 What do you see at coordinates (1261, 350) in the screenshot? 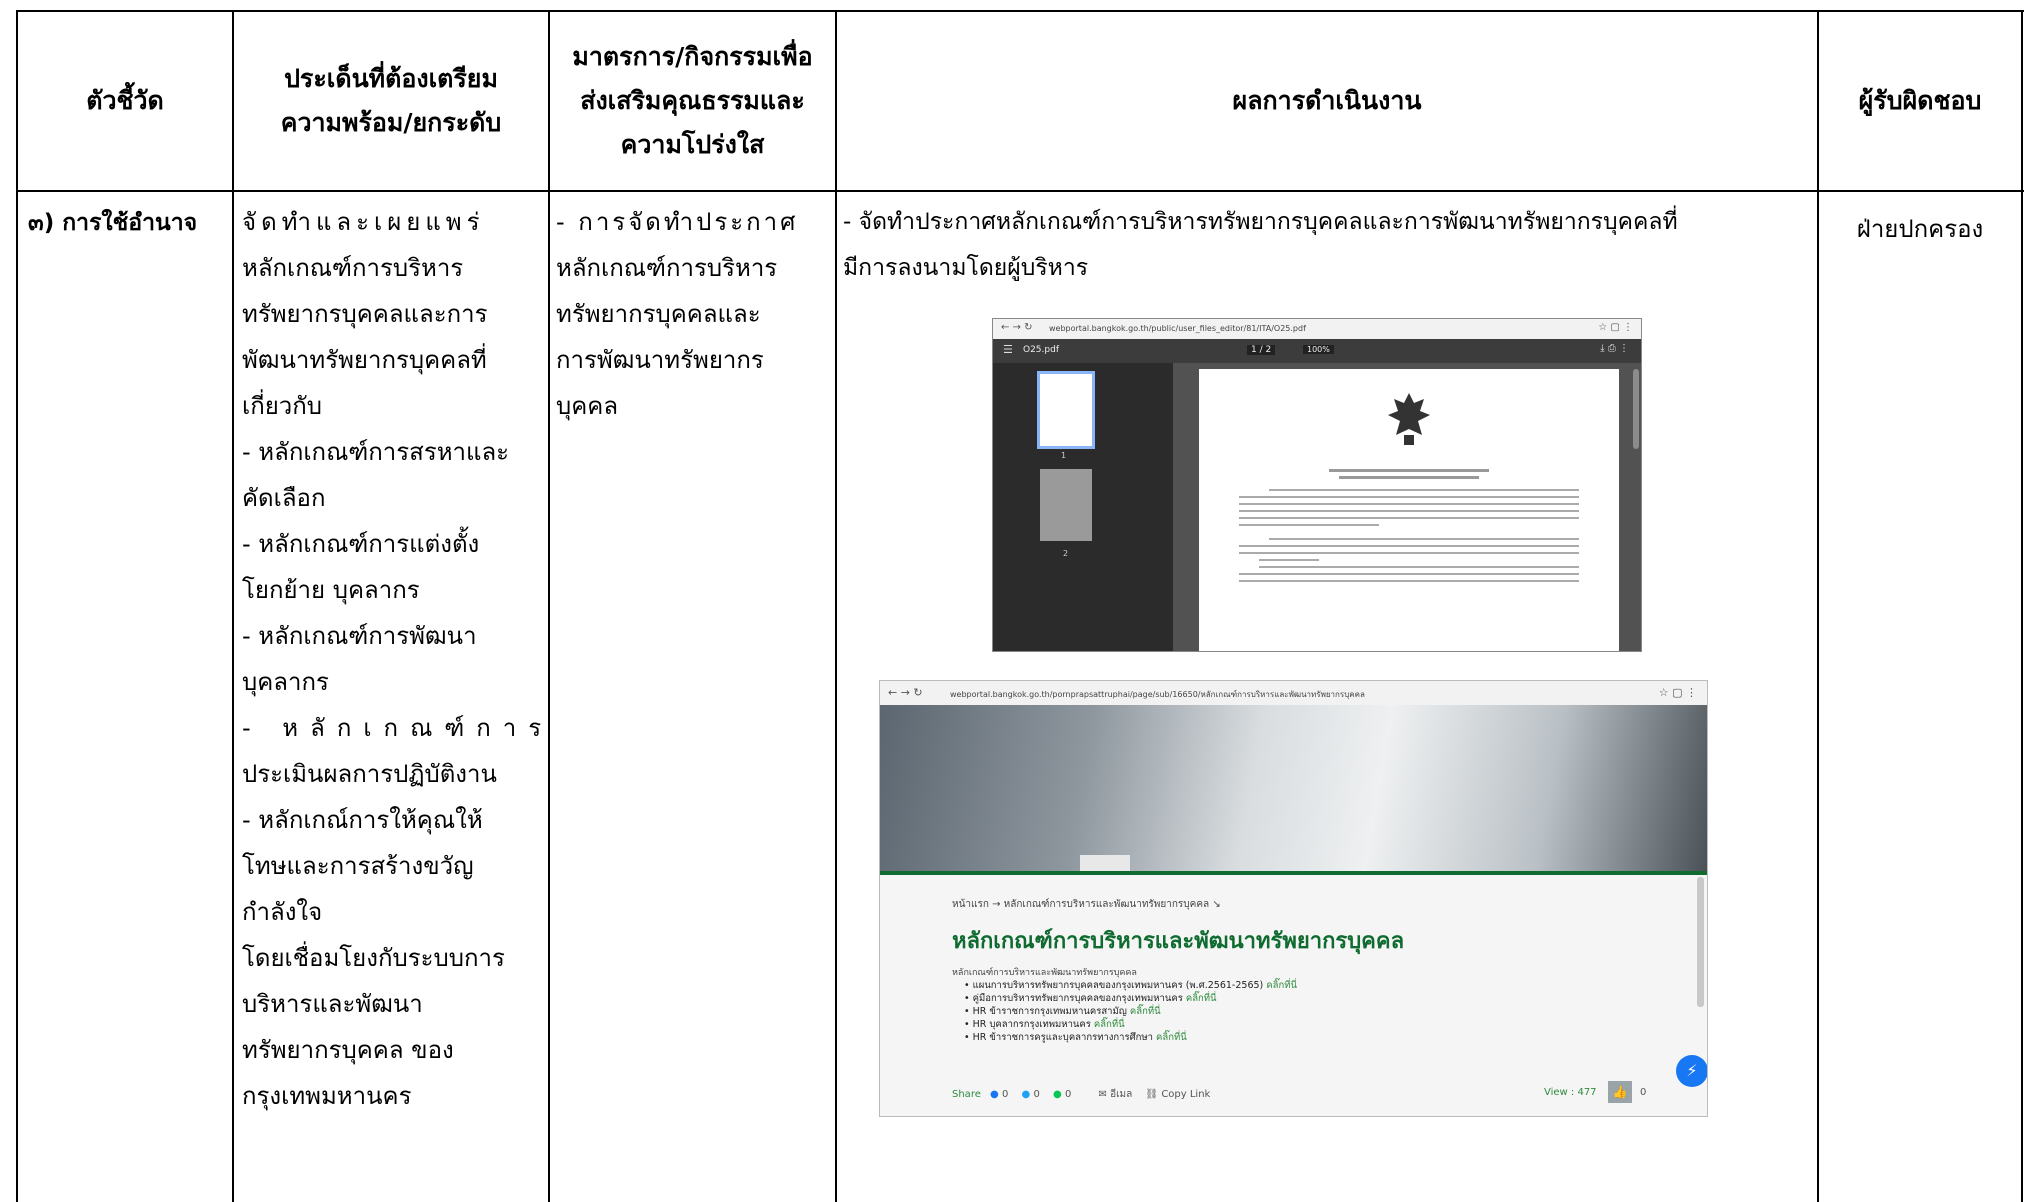
I see `page-indicator: 1 / 2` at bounding box center [1261, 350].